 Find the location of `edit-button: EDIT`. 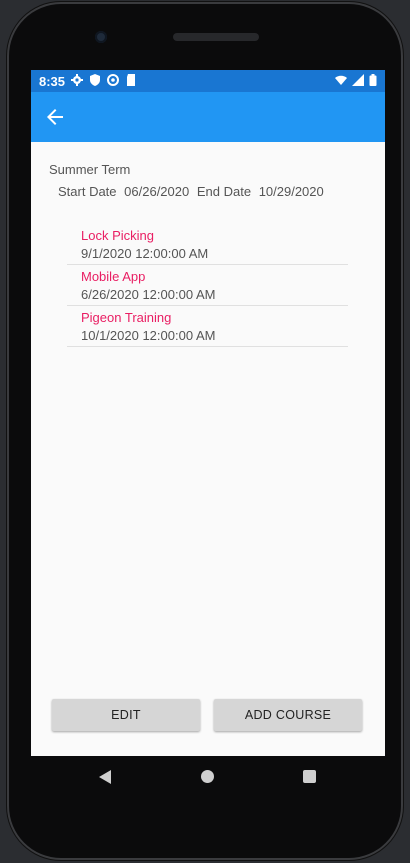

edit-button: EDIT is located at coordinates (126, 715).